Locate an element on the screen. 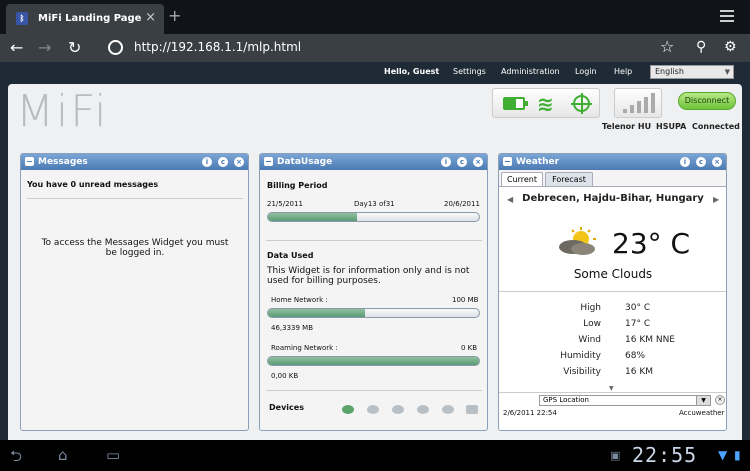 The image size is (750, 471). battery-status-icon: ▮ is located at coordinates (737, 455).